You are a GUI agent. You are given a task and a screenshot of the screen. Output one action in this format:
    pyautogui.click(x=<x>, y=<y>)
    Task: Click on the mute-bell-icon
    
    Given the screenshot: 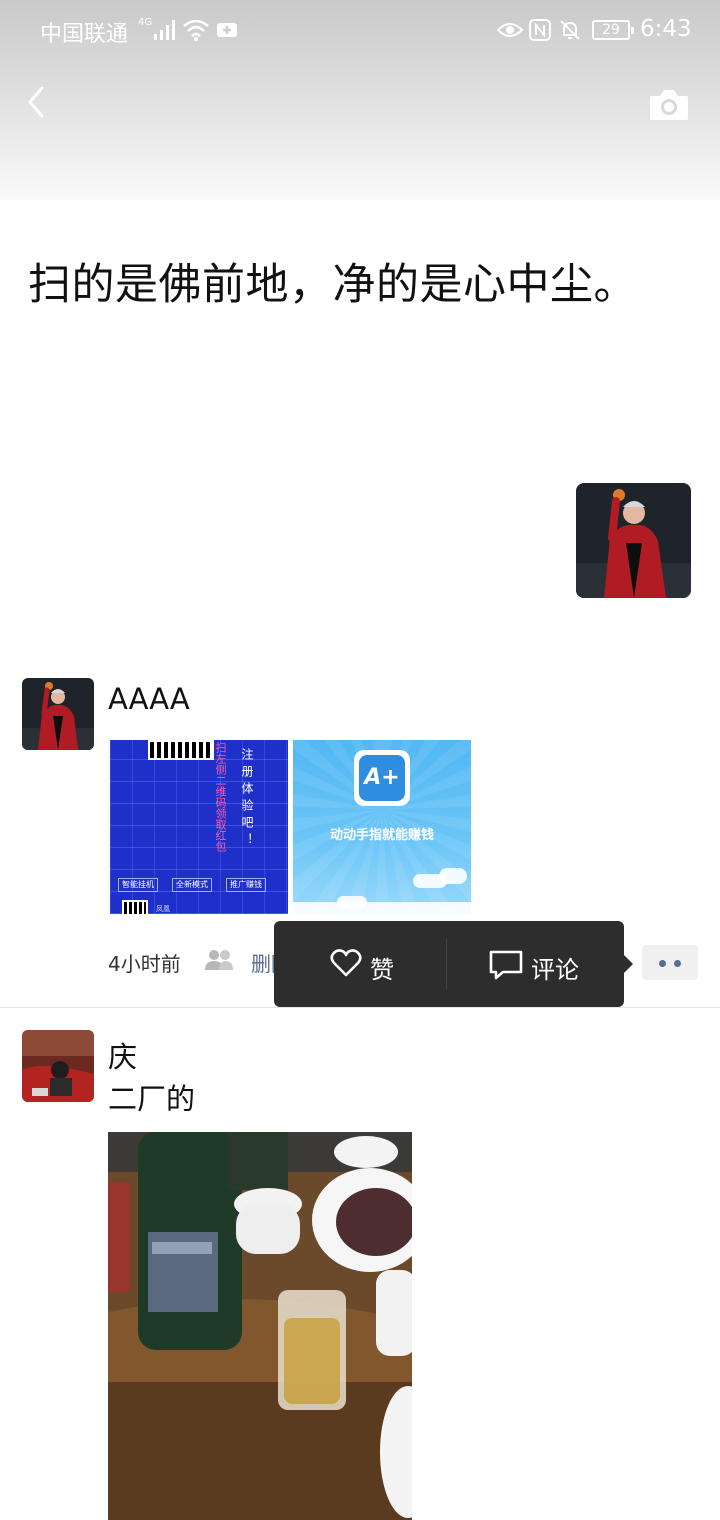 What is the action you would take?
    pyautogui.click(x=570, y=30)
    